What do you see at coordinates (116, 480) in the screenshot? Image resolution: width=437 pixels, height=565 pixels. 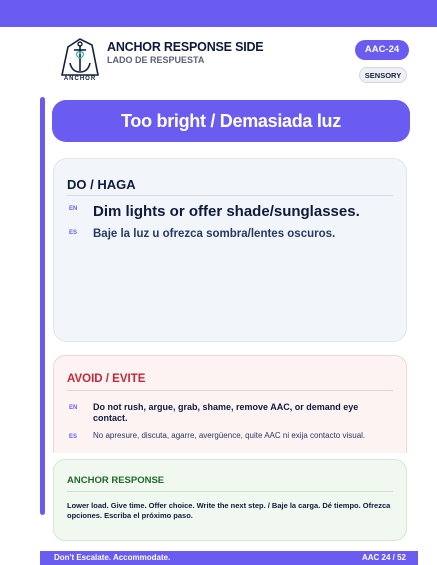 I see `response-heading: ANCHOR RESPONSE` at bounding box center [116, 480].